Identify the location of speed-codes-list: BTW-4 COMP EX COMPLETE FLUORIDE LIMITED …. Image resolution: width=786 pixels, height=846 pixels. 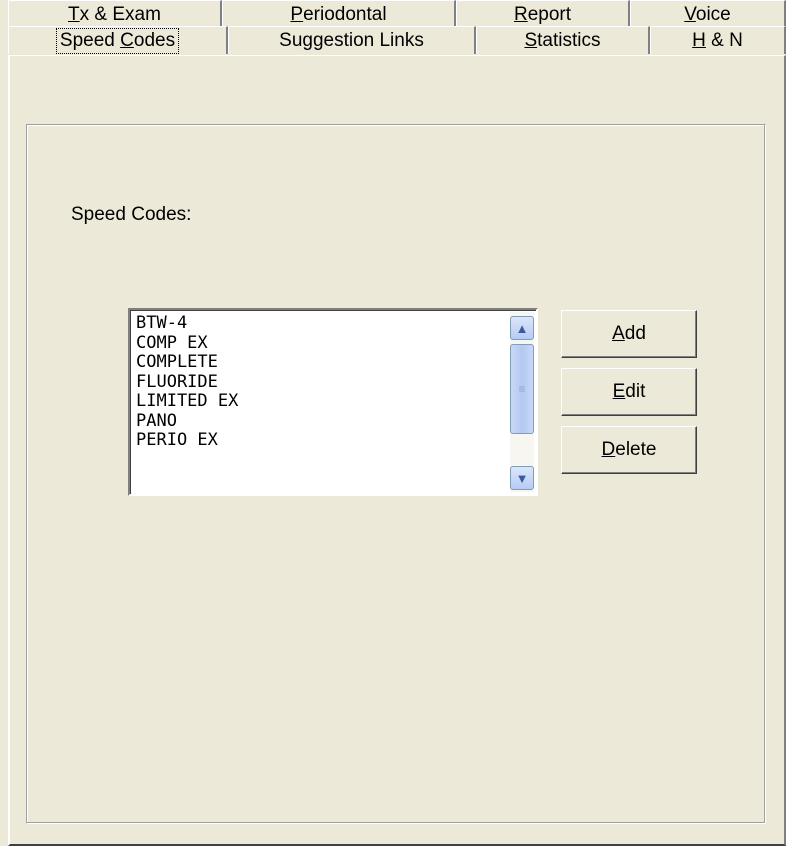
(333, 402).